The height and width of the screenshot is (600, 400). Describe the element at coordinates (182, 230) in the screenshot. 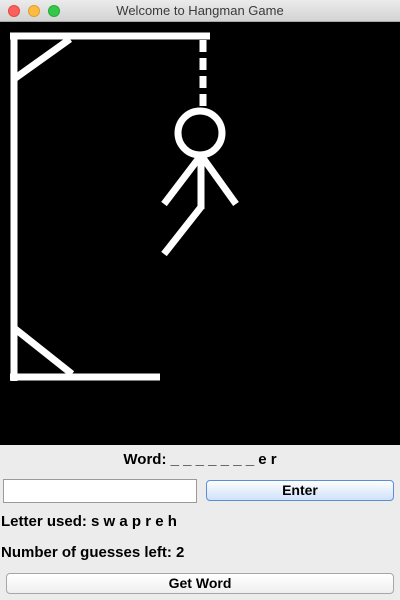

I see `hangman-left-leg` at that location.